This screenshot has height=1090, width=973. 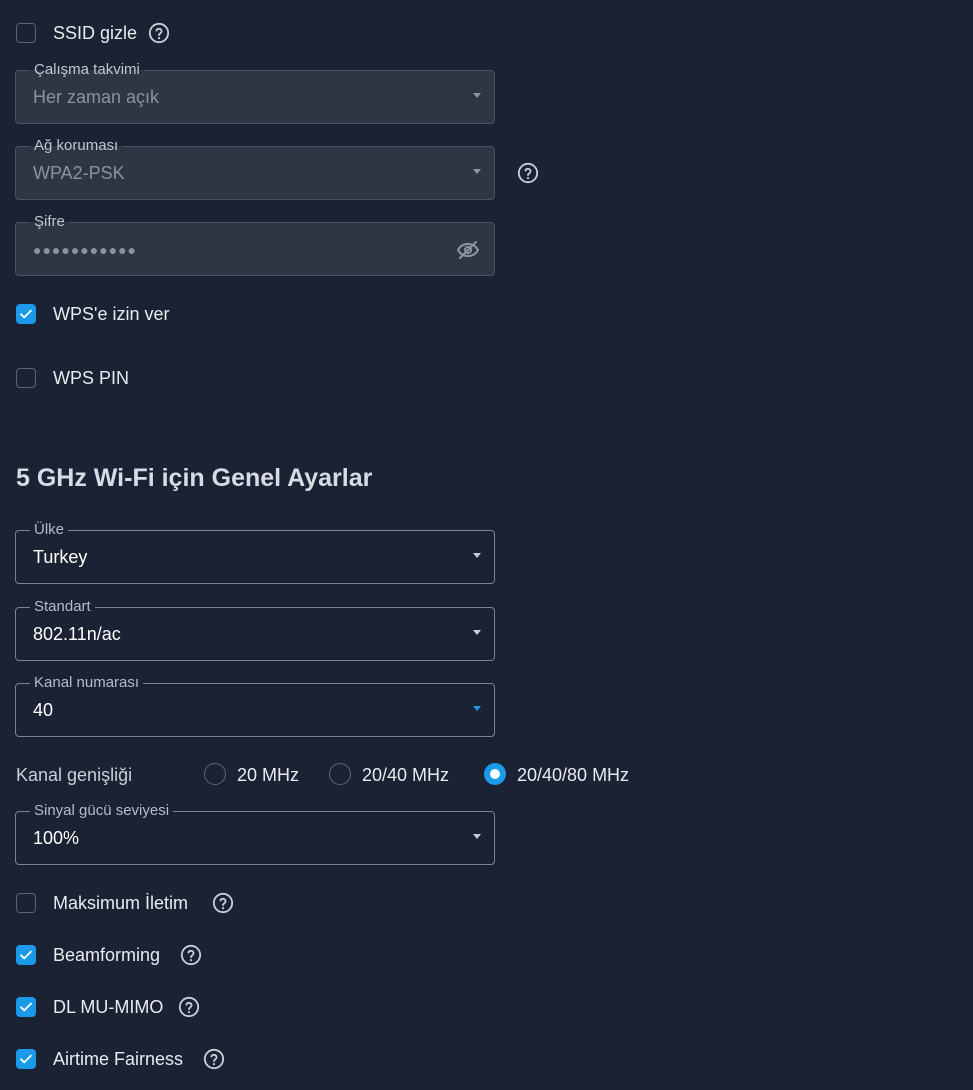 What do you see at coordinates (96, 97) in the screenshot?
I see `schedule-value: Her zaman açık` at bounding box center [96, 97].